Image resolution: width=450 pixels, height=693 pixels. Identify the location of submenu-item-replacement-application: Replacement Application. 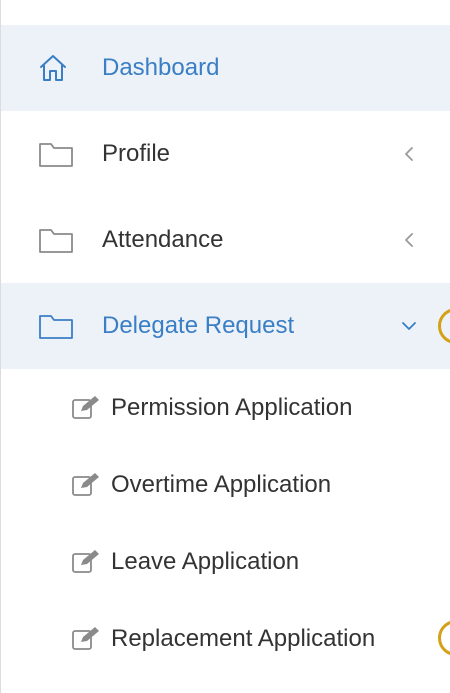
(225, 638).